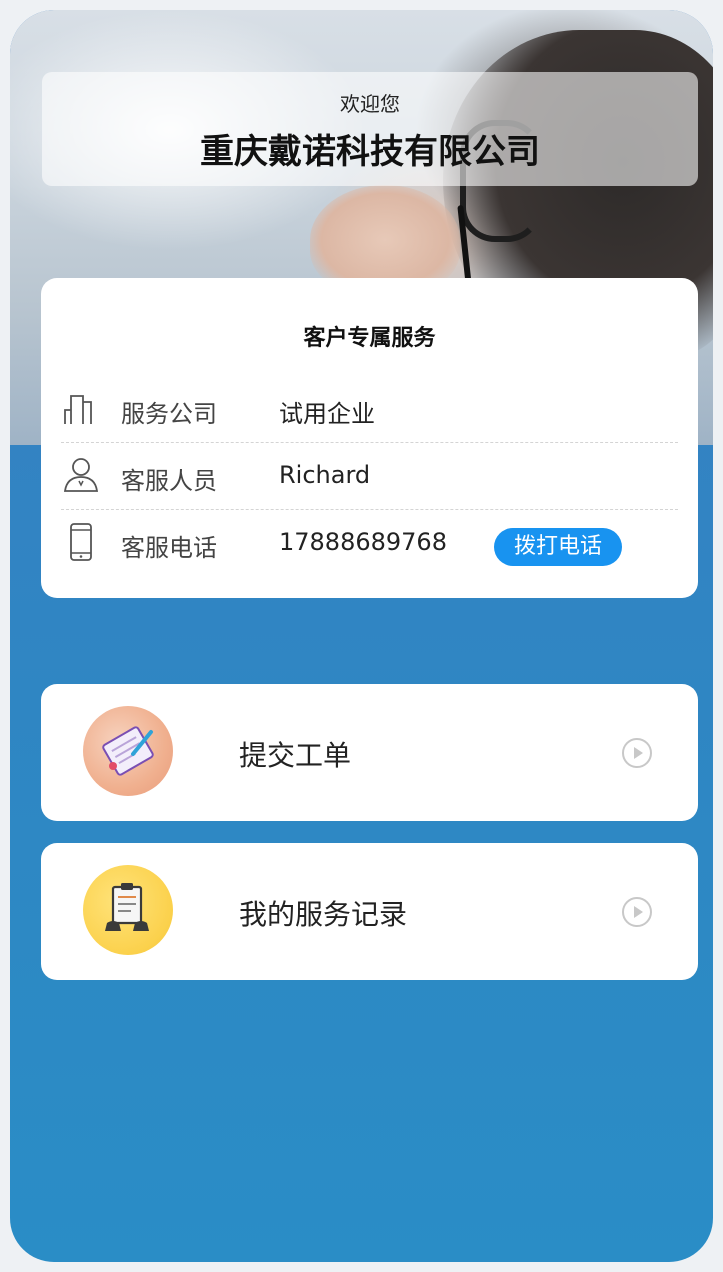 This screenshot has height=1272, width=723. Describe the element at coordinates (370, 104) in the screenshot. I see `welcome-text: 欢迎您` at that location.